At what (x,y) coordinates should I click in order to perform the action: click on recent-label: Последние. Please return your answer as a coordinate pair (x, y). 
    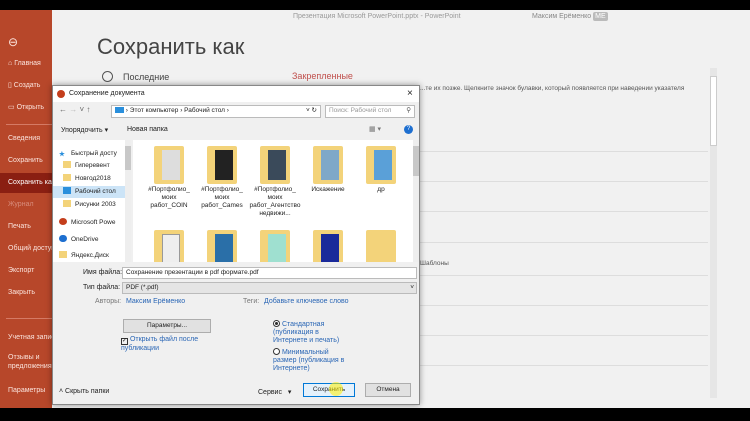
    Looking at the image, I should click on (146, 77).